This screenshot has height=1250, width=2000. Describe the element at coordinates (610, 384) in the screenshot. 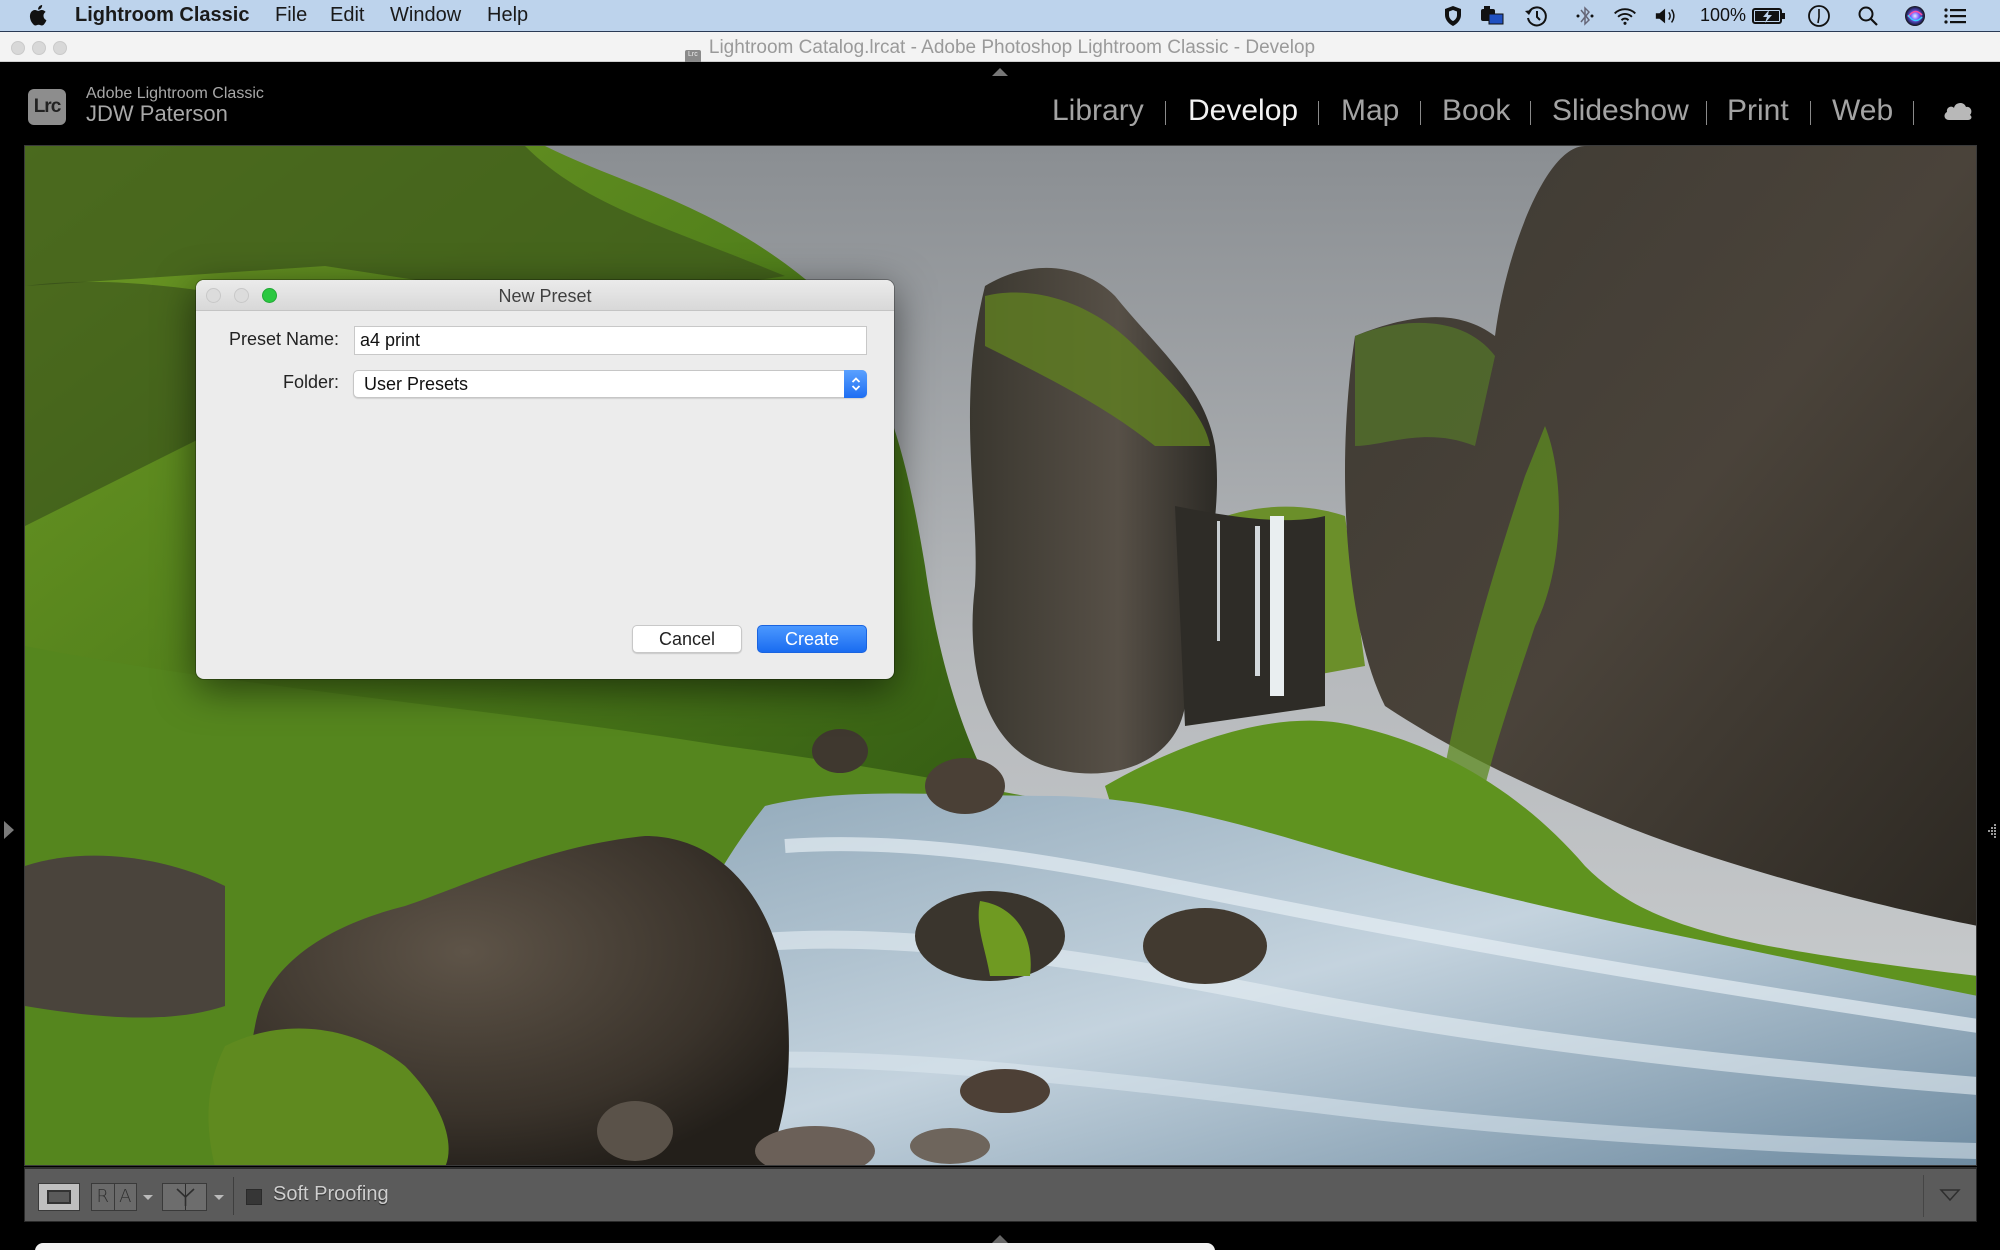

I see `folder-select: User Presets` at that location.